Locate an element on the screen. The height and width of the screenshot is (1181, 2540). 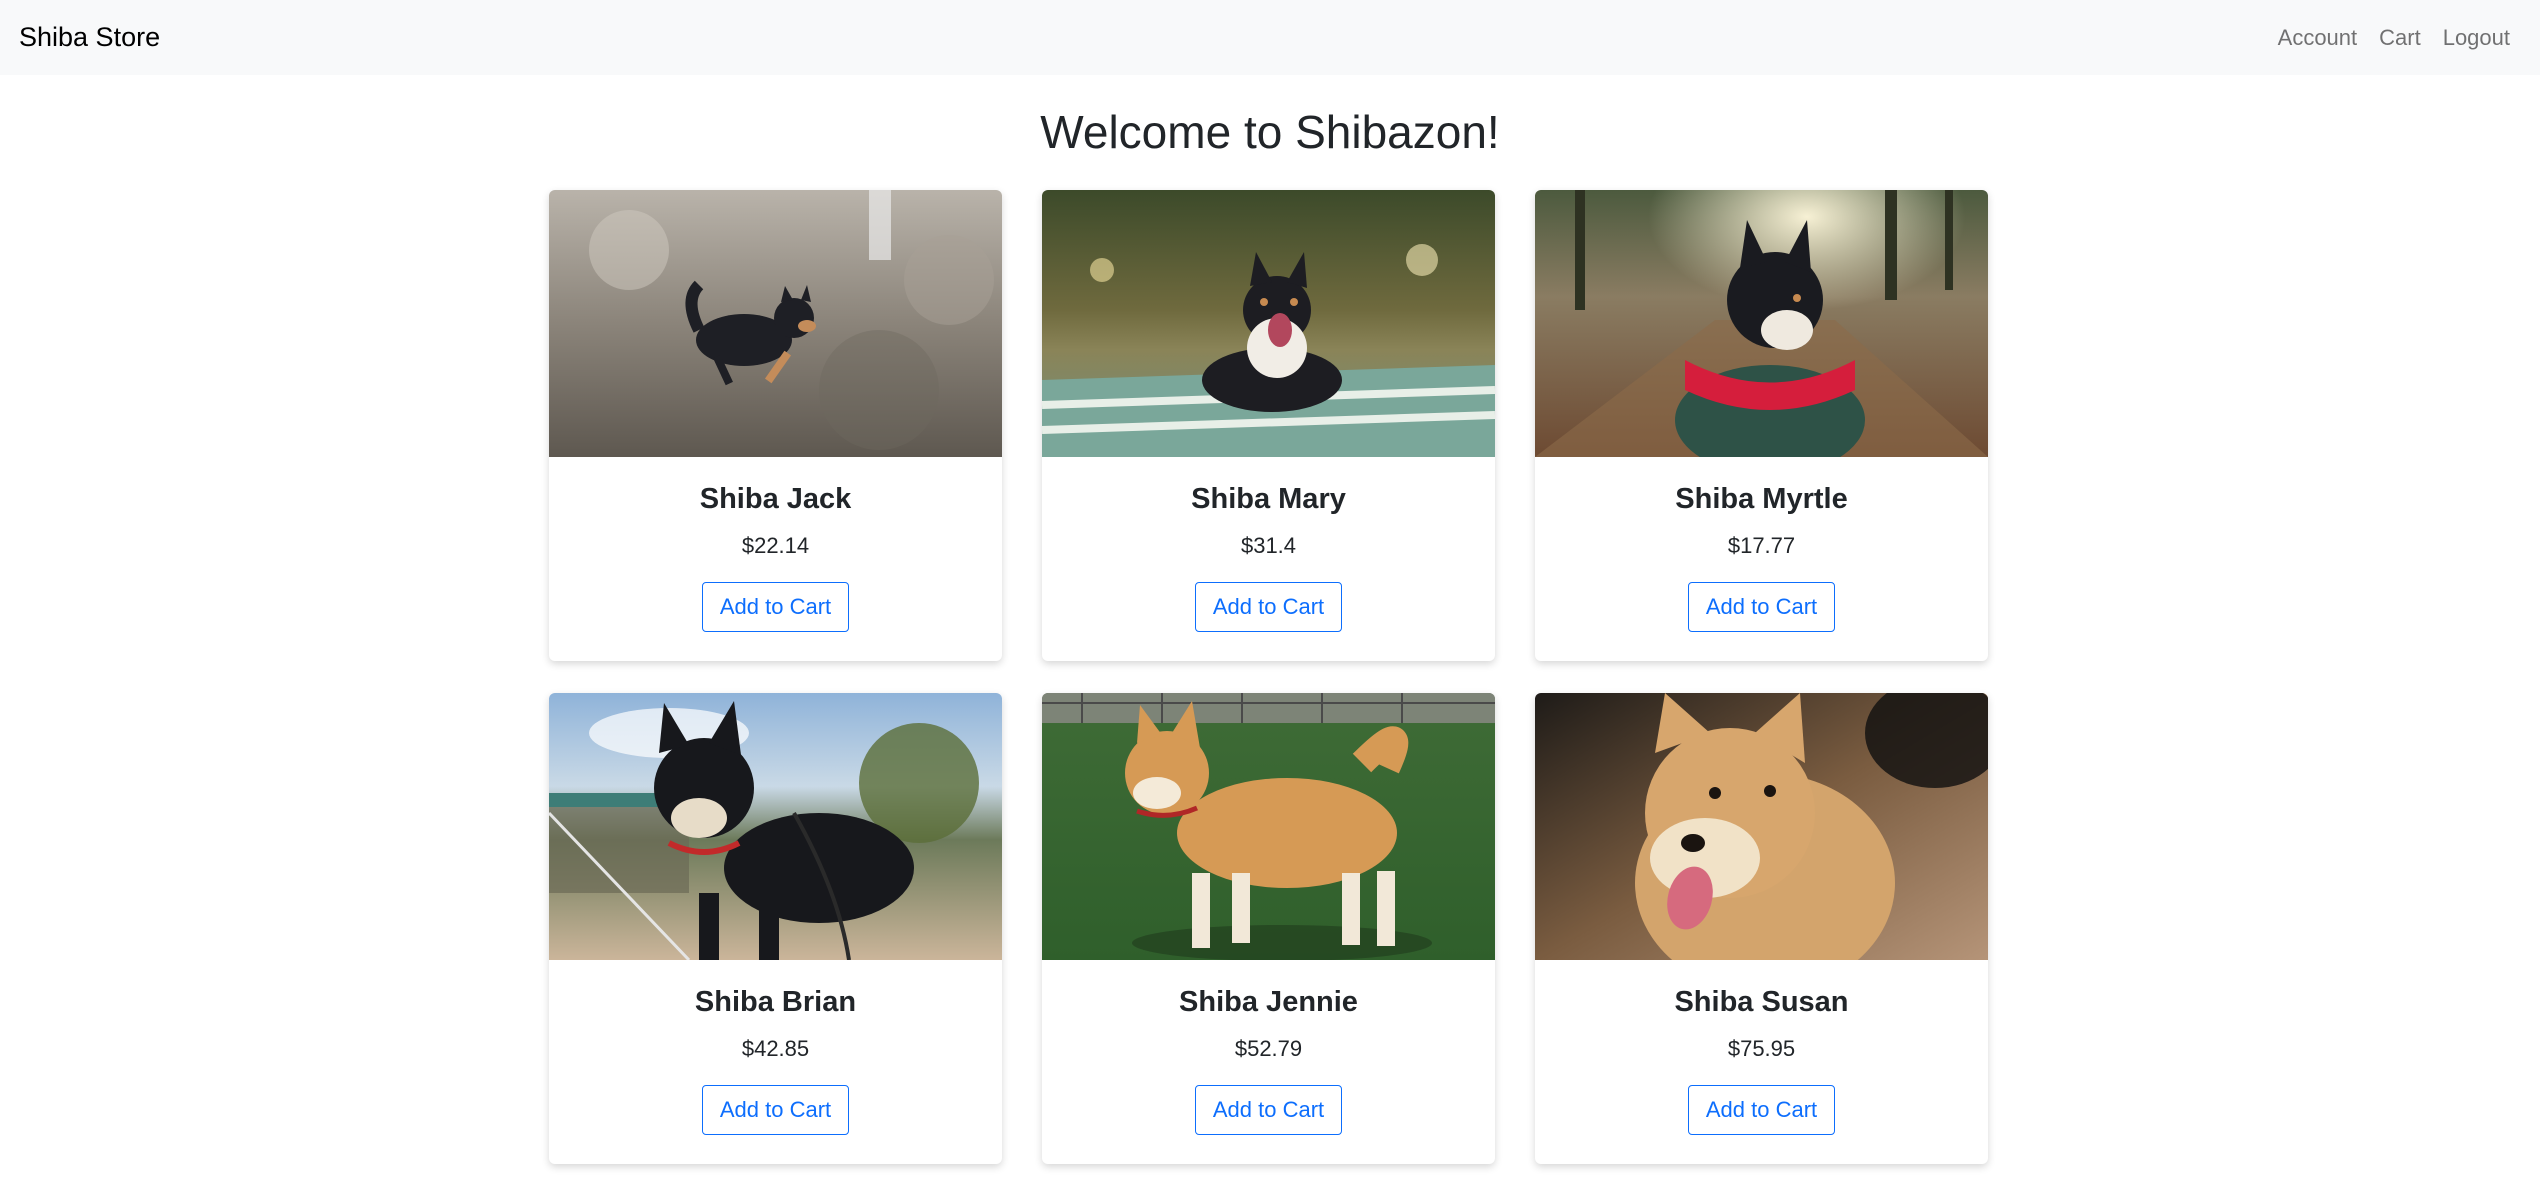
product-price: $42.85 is located at coordinates (775, 1048).